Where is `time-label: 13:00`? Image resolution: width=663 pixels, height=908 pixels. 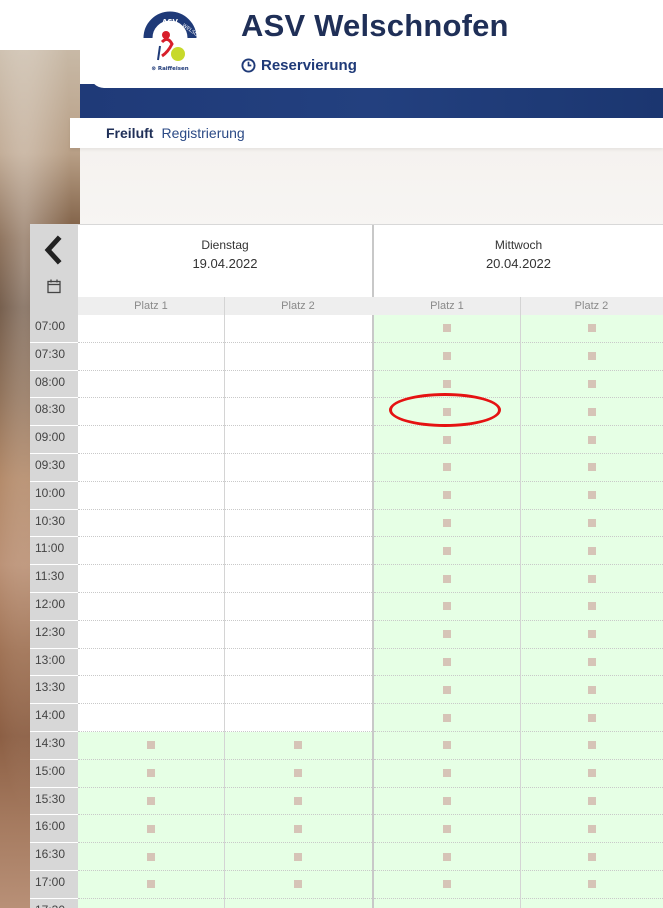 time-label: 13:00 is located at coordinates (54, 663).